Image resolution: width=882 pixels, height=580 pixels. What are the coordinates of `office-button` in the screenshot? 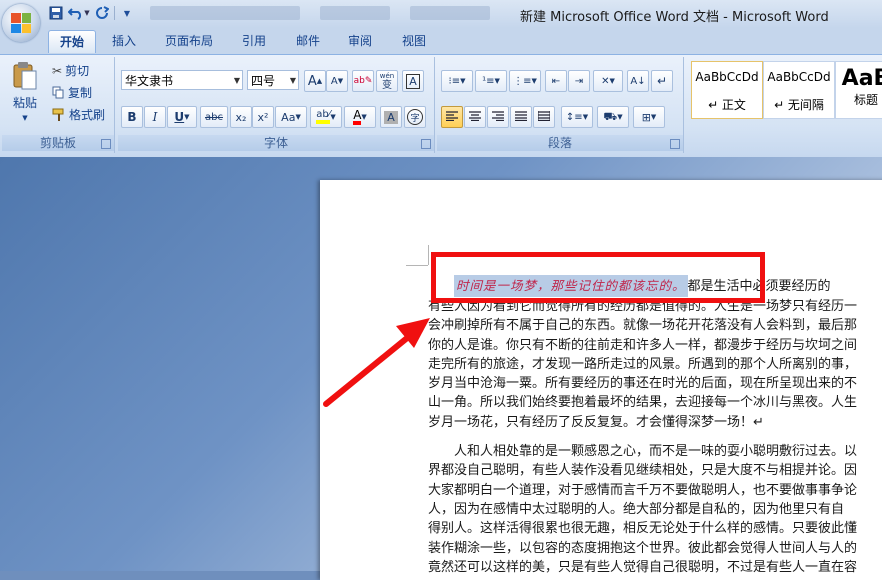 It's located at (21, 23).